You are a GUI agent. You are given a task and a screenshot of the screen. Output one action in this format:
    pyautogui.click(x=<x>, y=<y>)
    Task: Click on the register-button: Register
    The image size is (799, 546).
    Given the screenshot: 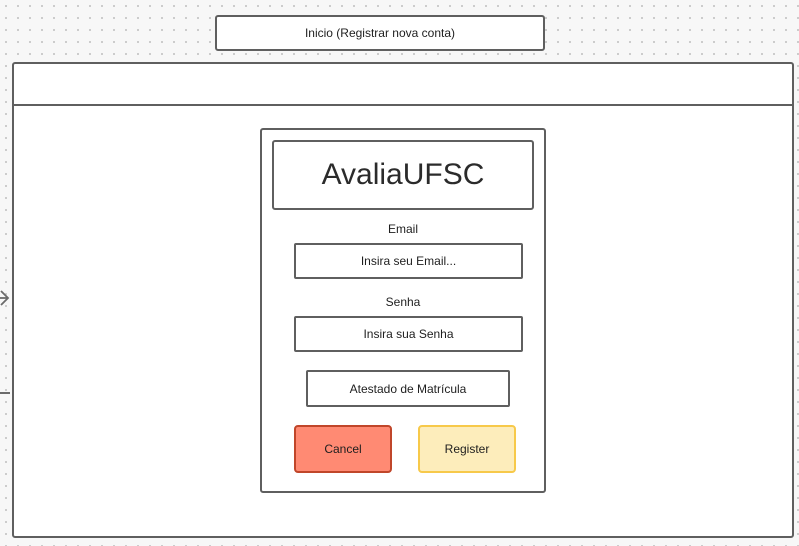 What is the action you would take?
    pyautogui.click(x=467, y=449)
    